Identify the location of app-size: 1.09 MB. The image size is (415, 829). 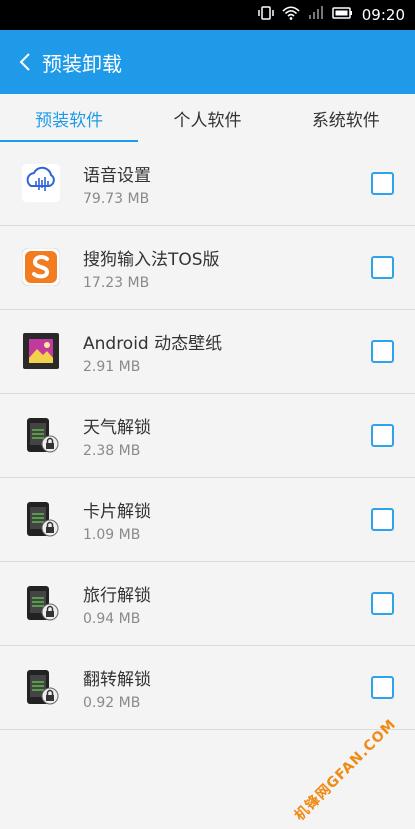
(112, 535).